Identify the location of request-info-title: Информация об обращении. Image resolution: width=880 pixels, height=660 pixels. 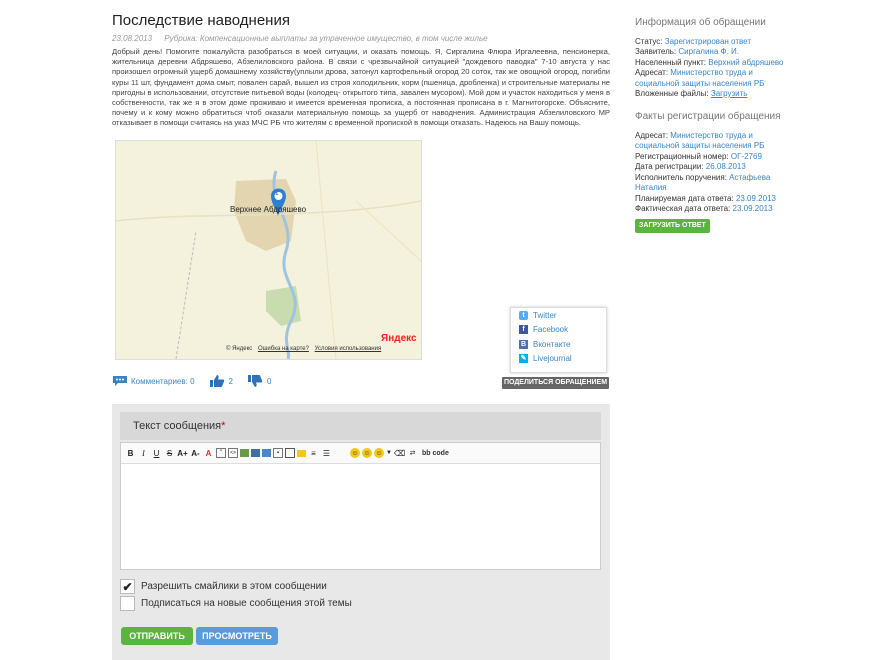
(700, 22).